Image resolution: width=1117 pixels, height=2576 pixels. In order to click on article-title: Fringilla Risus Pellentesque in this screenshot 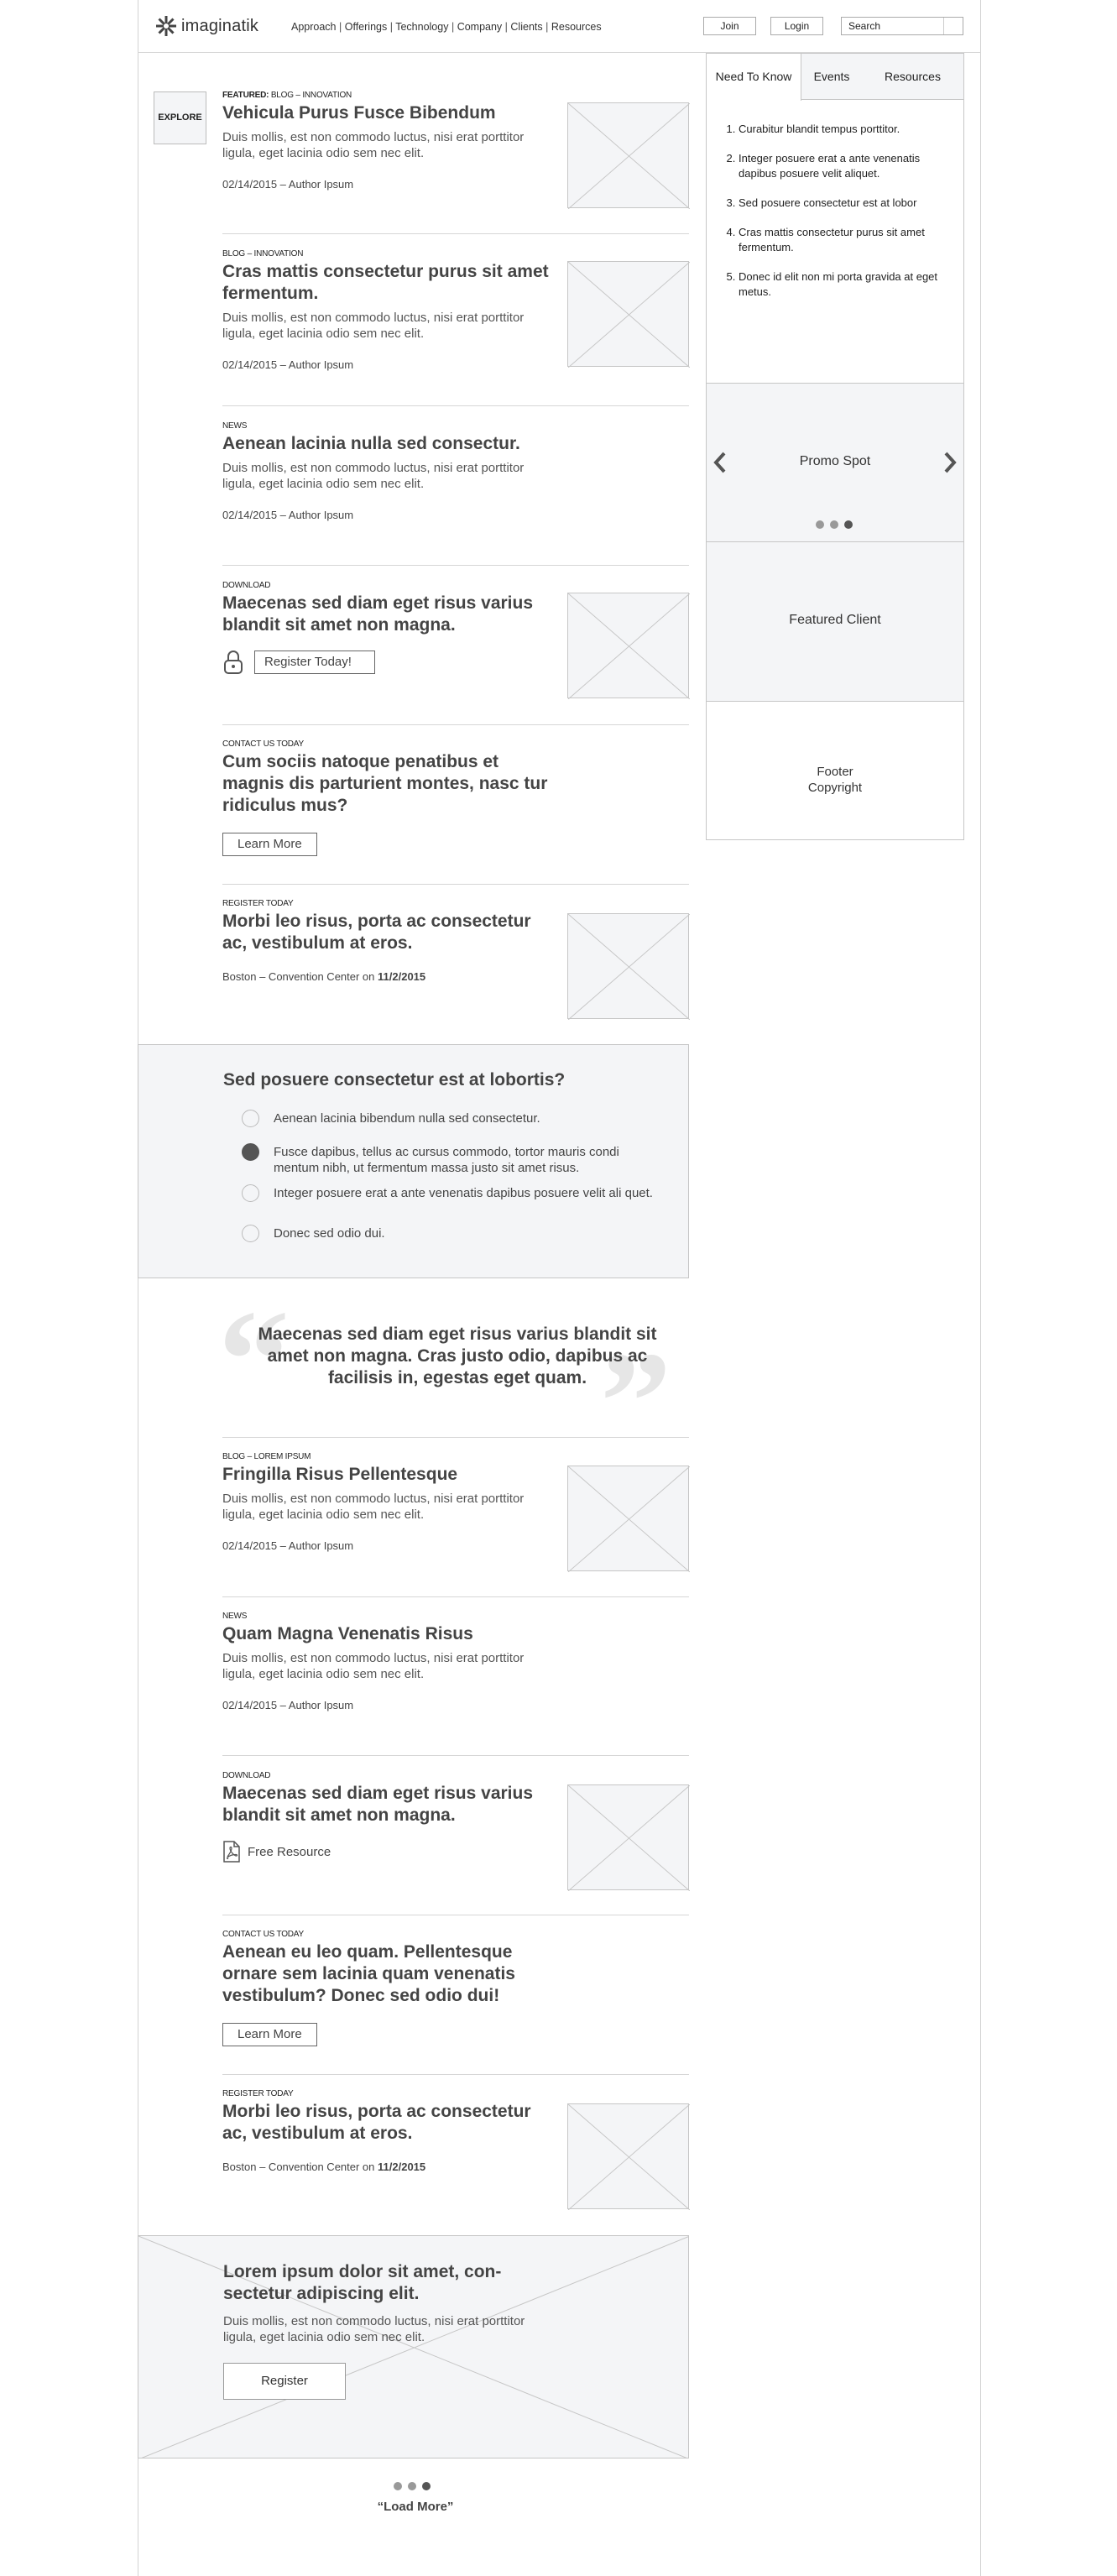, I will do `click(390, 1475)`.